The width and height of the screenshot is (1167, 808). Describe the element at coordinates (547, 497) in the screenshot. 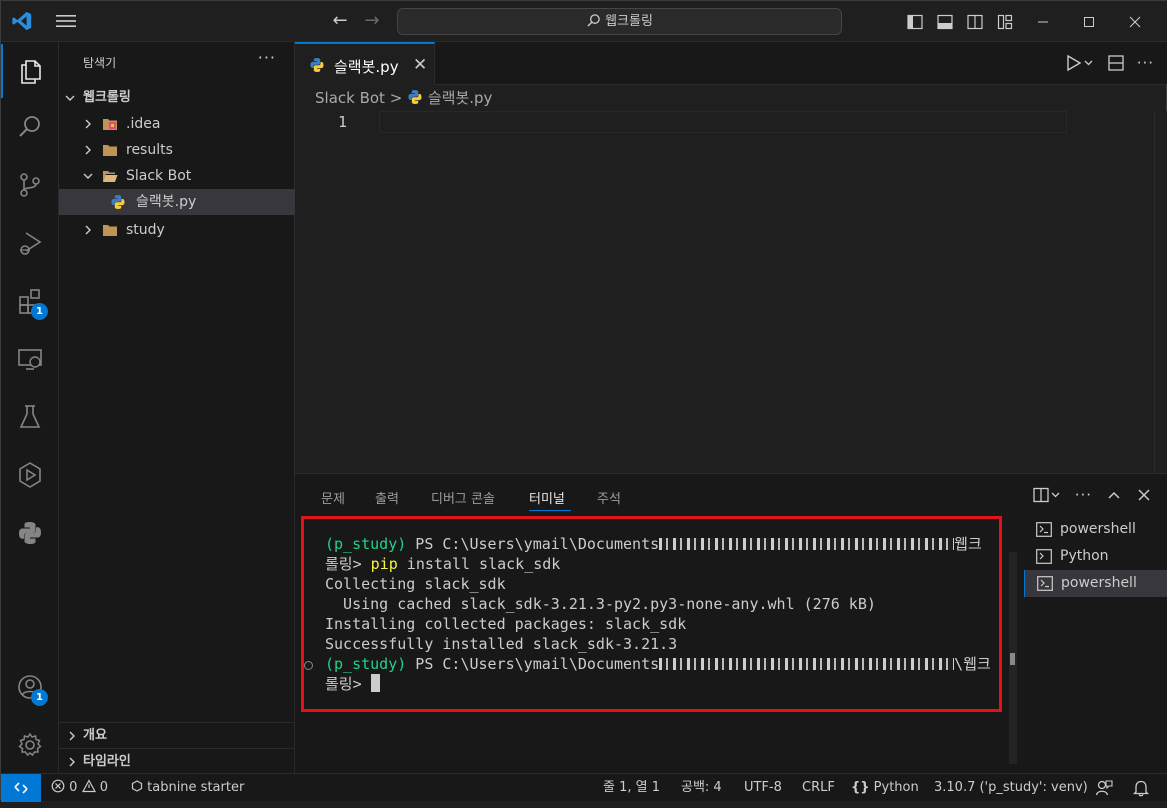

I see `tab-terminal: 터미널` at that location.